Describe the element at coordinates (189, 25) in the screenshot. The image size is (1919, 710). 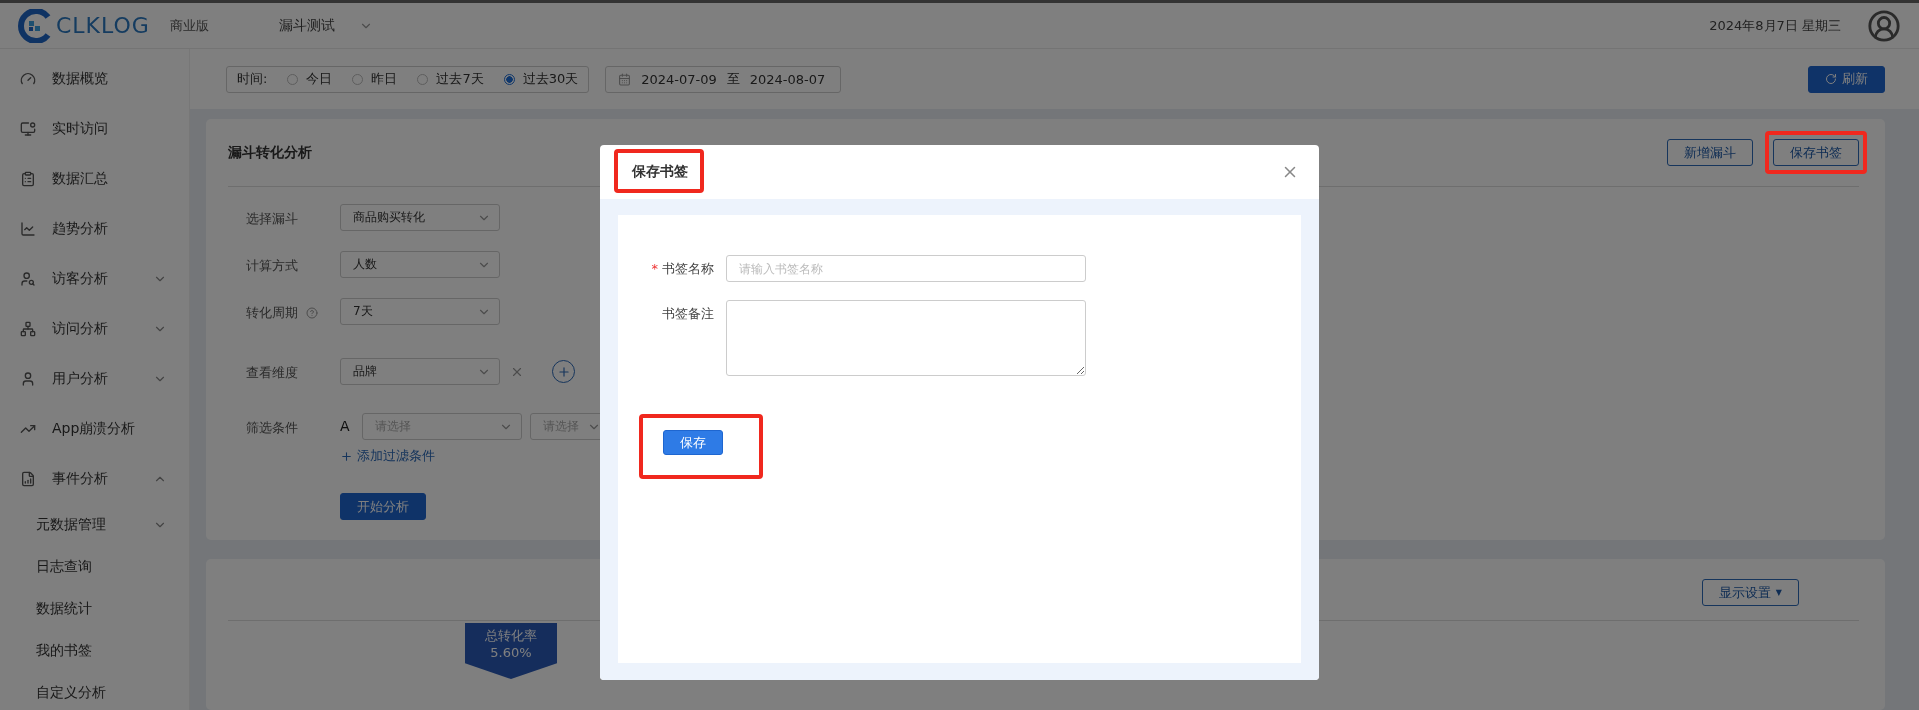
I see `edition-label: 商业版` at that location.